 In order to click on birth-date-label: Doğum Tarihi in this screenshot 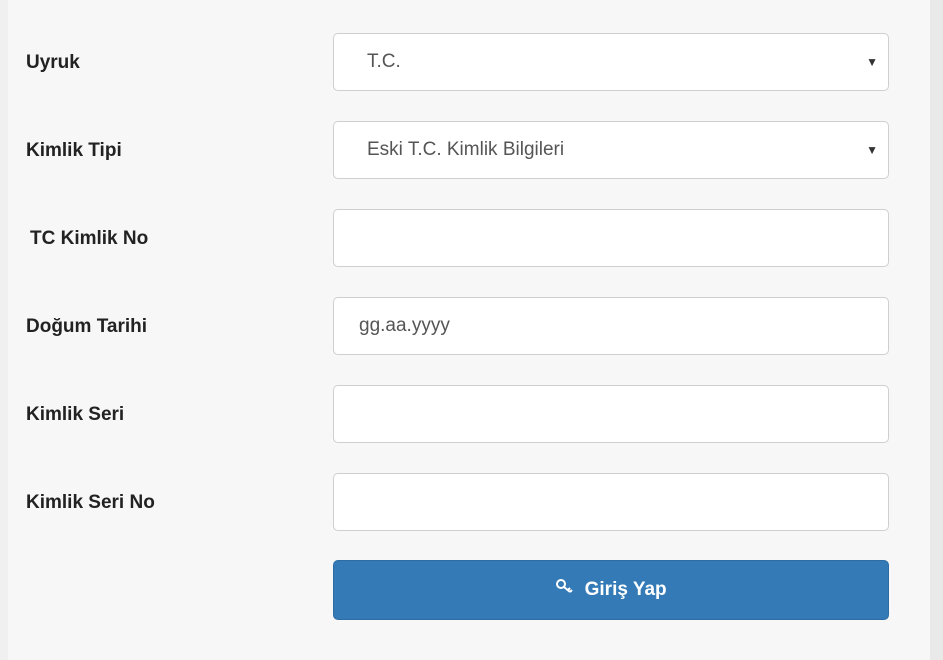, I will do `click(87, 326)`.